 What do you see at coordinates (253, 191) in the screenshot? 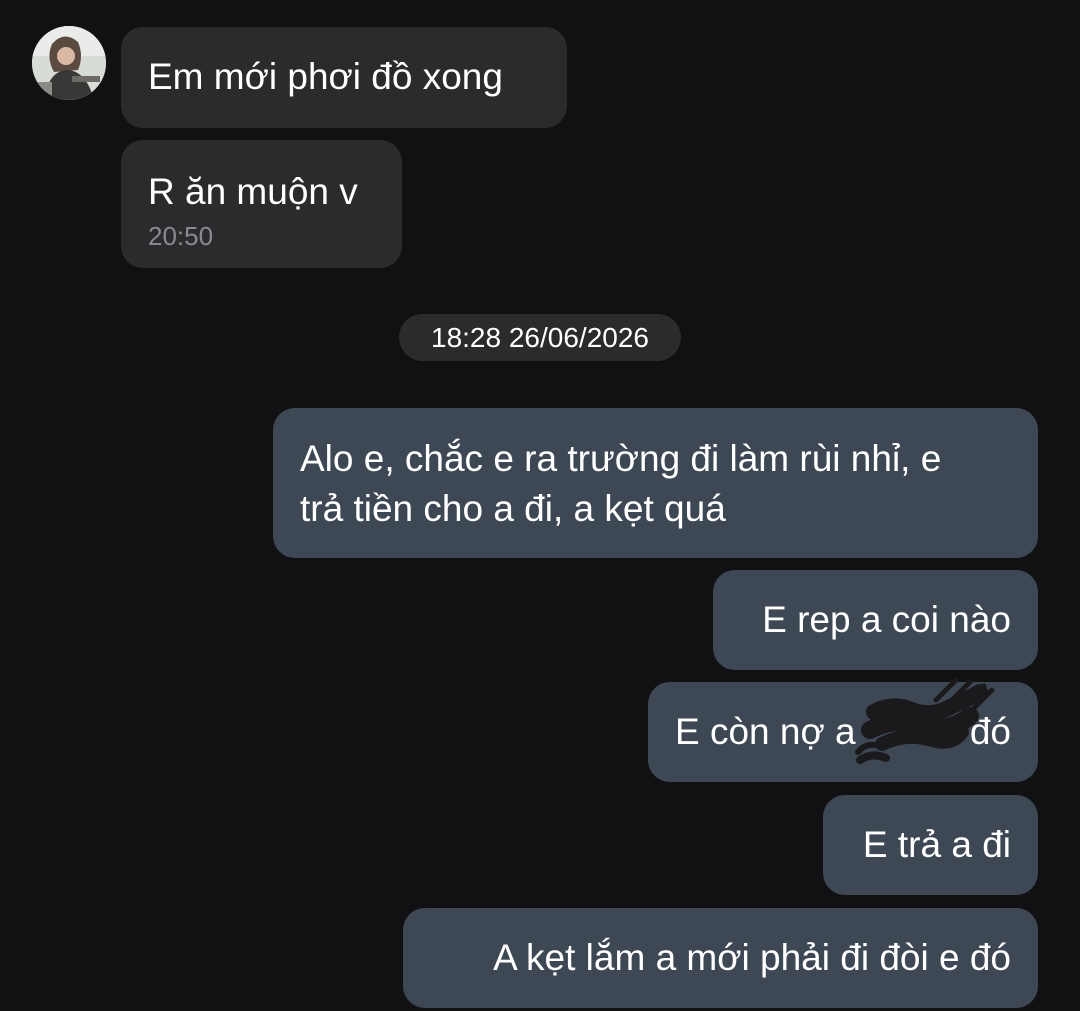
I see `message-text: R ăn muộn v` at bounding box center [253, 191].